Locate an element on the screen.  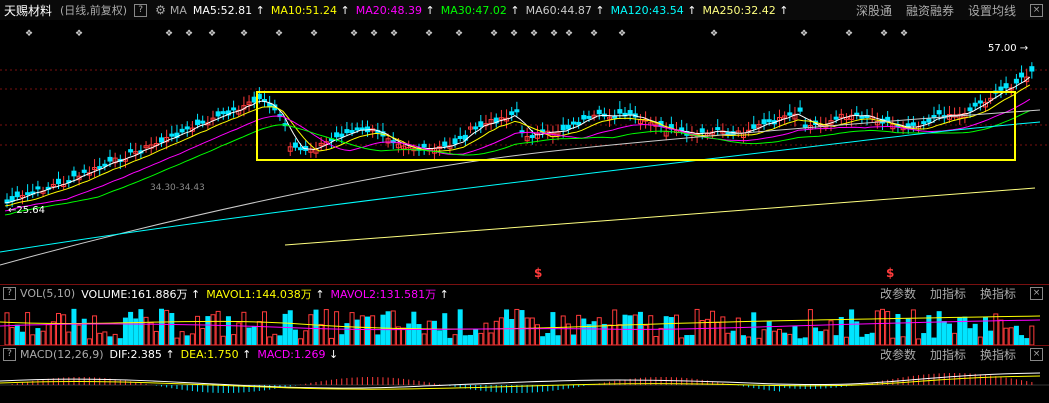
macd-buttons: 改参数 加指标 换指标 × is located at coordinates (961, 354).